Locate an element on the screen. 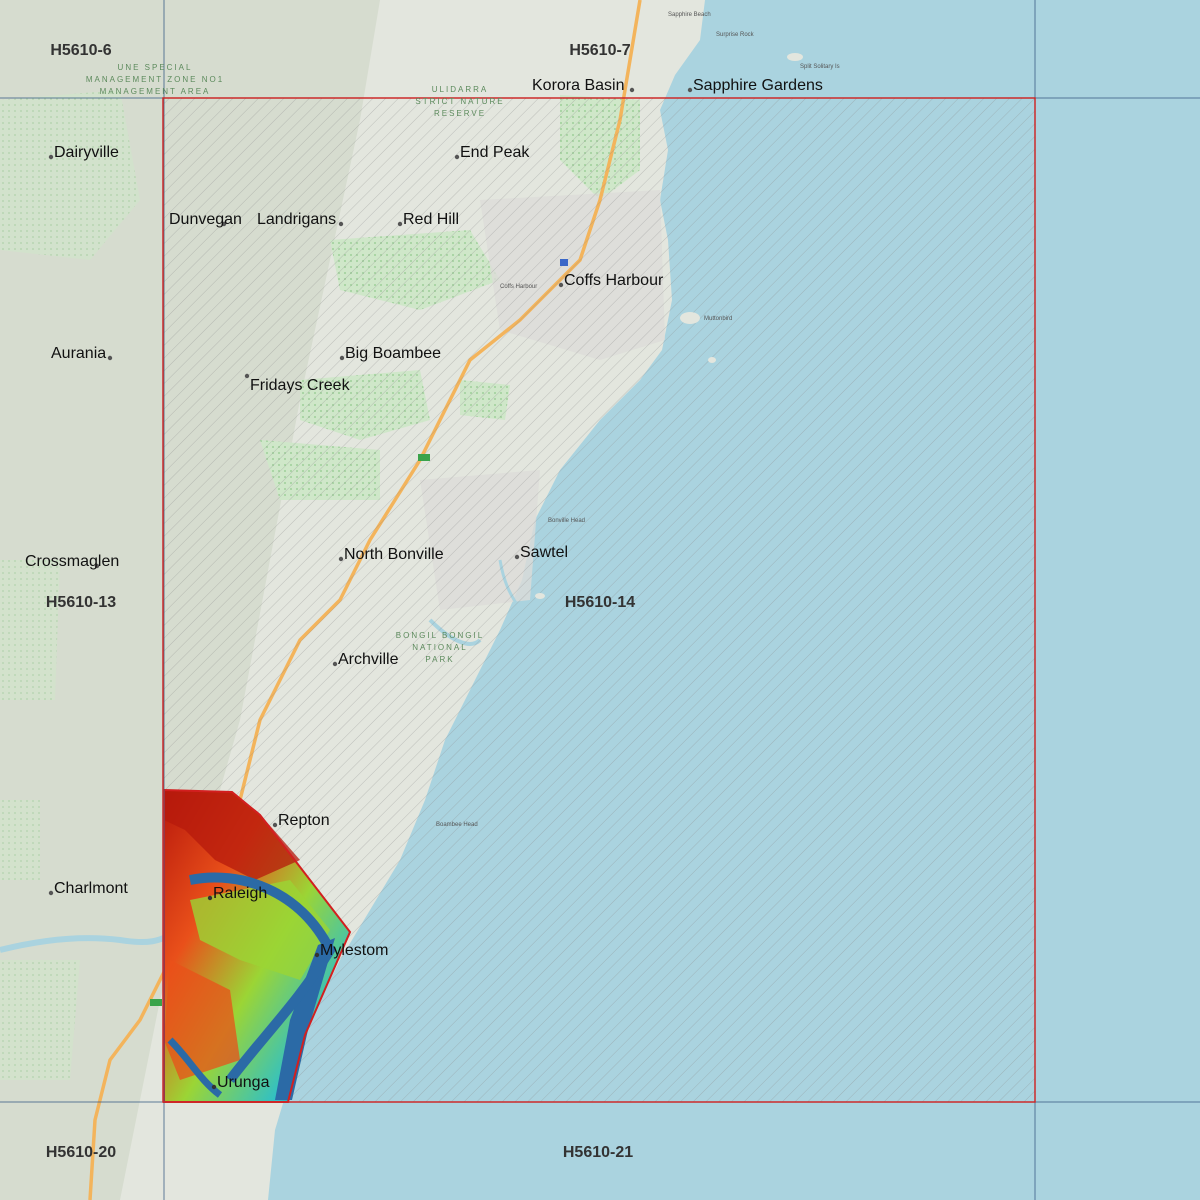 The image size is (1200, 1200). minor-label: Muttonbird is located at coordinates (718, 319).